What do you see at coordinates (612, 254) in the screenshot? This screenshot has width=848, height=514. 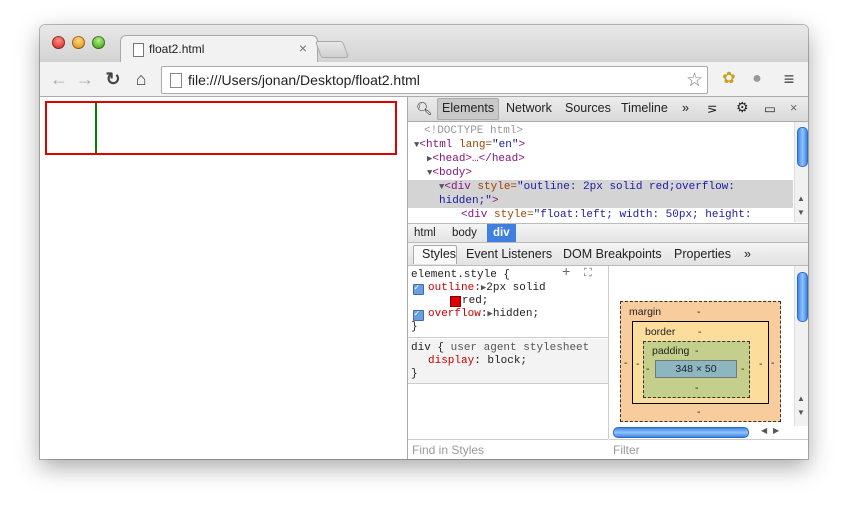 I see `tab-dom-breakpoints: DOM Breakpoints` at bounding box center [612, 254].